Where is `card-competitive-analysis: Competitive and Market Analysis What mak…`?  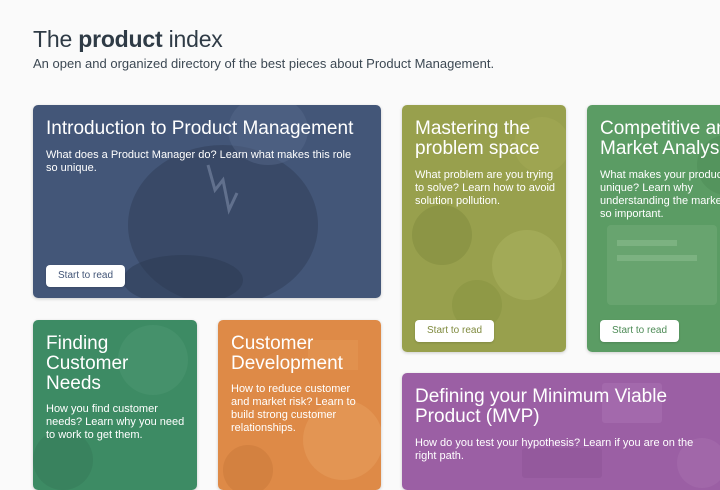 card-competitive-analysis: Competitive and Market Analysis What mak… is located at coordinates (653, 228).